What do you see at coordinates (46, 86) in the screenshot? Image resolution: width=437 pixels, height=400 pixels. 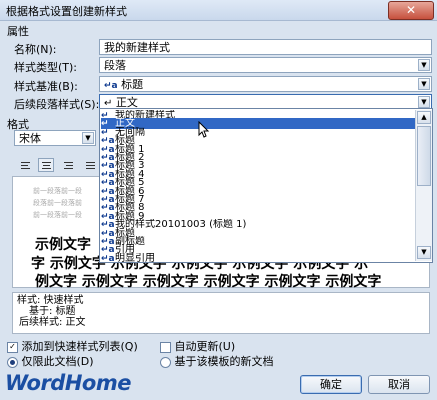 I see `based-on-label: 样式基准(B):` at bounding box center [46, 86].